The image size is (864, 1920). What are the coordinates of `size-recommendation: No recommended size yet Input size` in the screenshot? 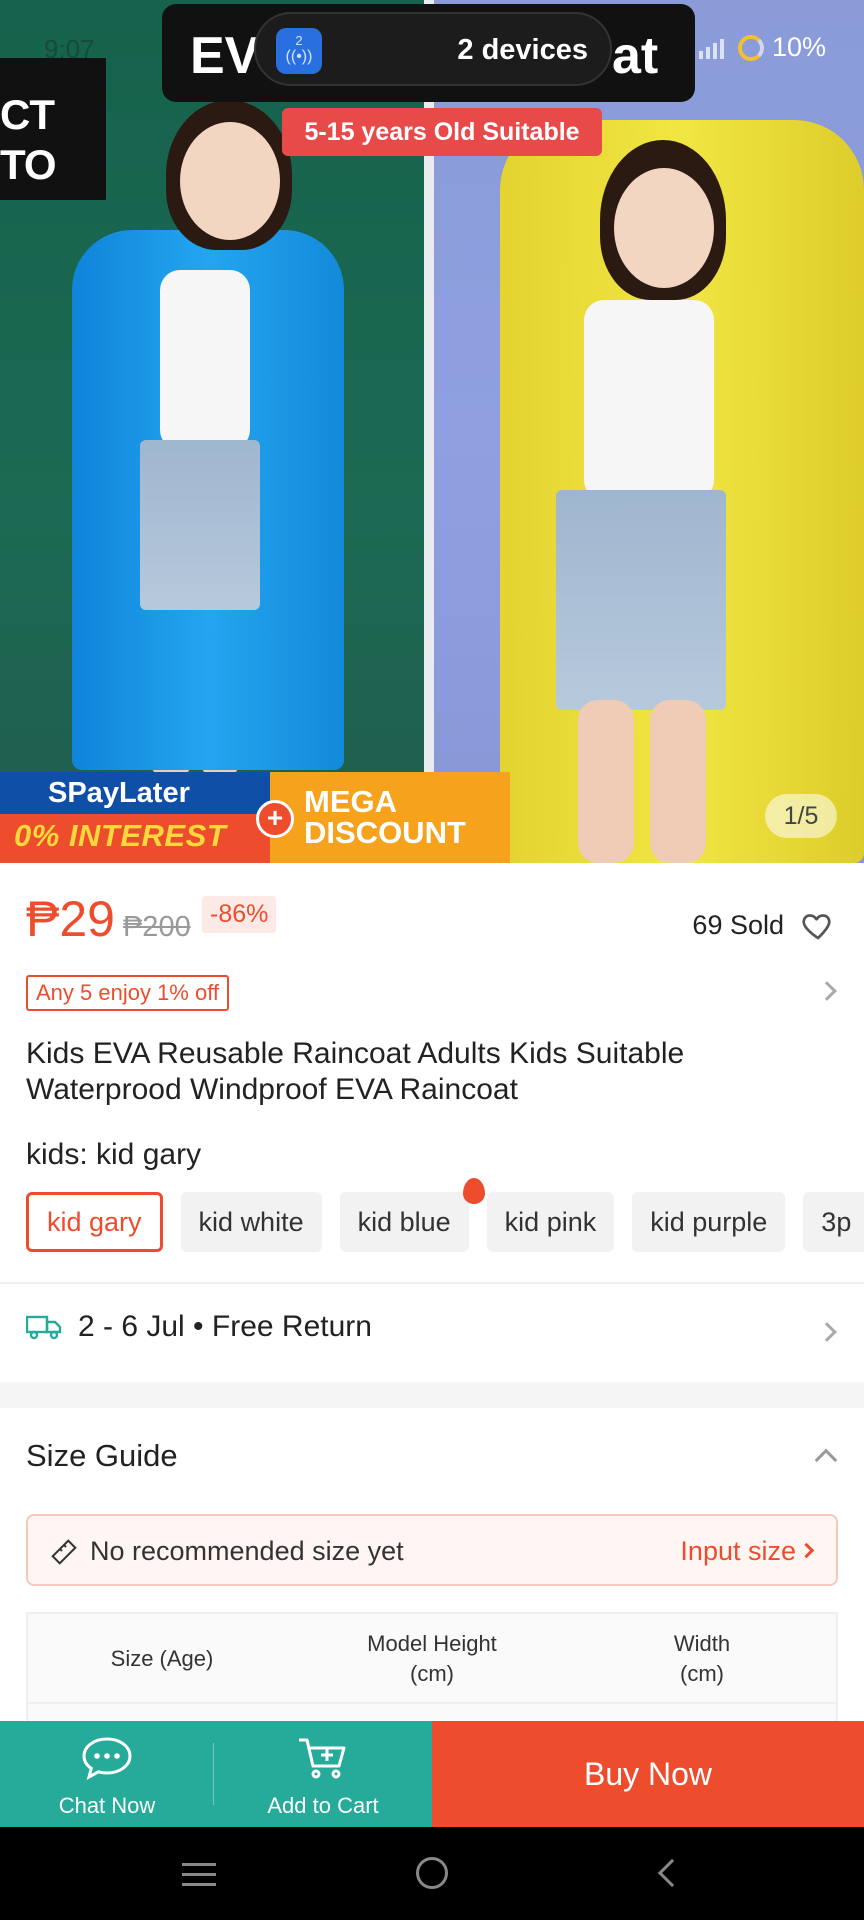 It's located at (432, 1550).